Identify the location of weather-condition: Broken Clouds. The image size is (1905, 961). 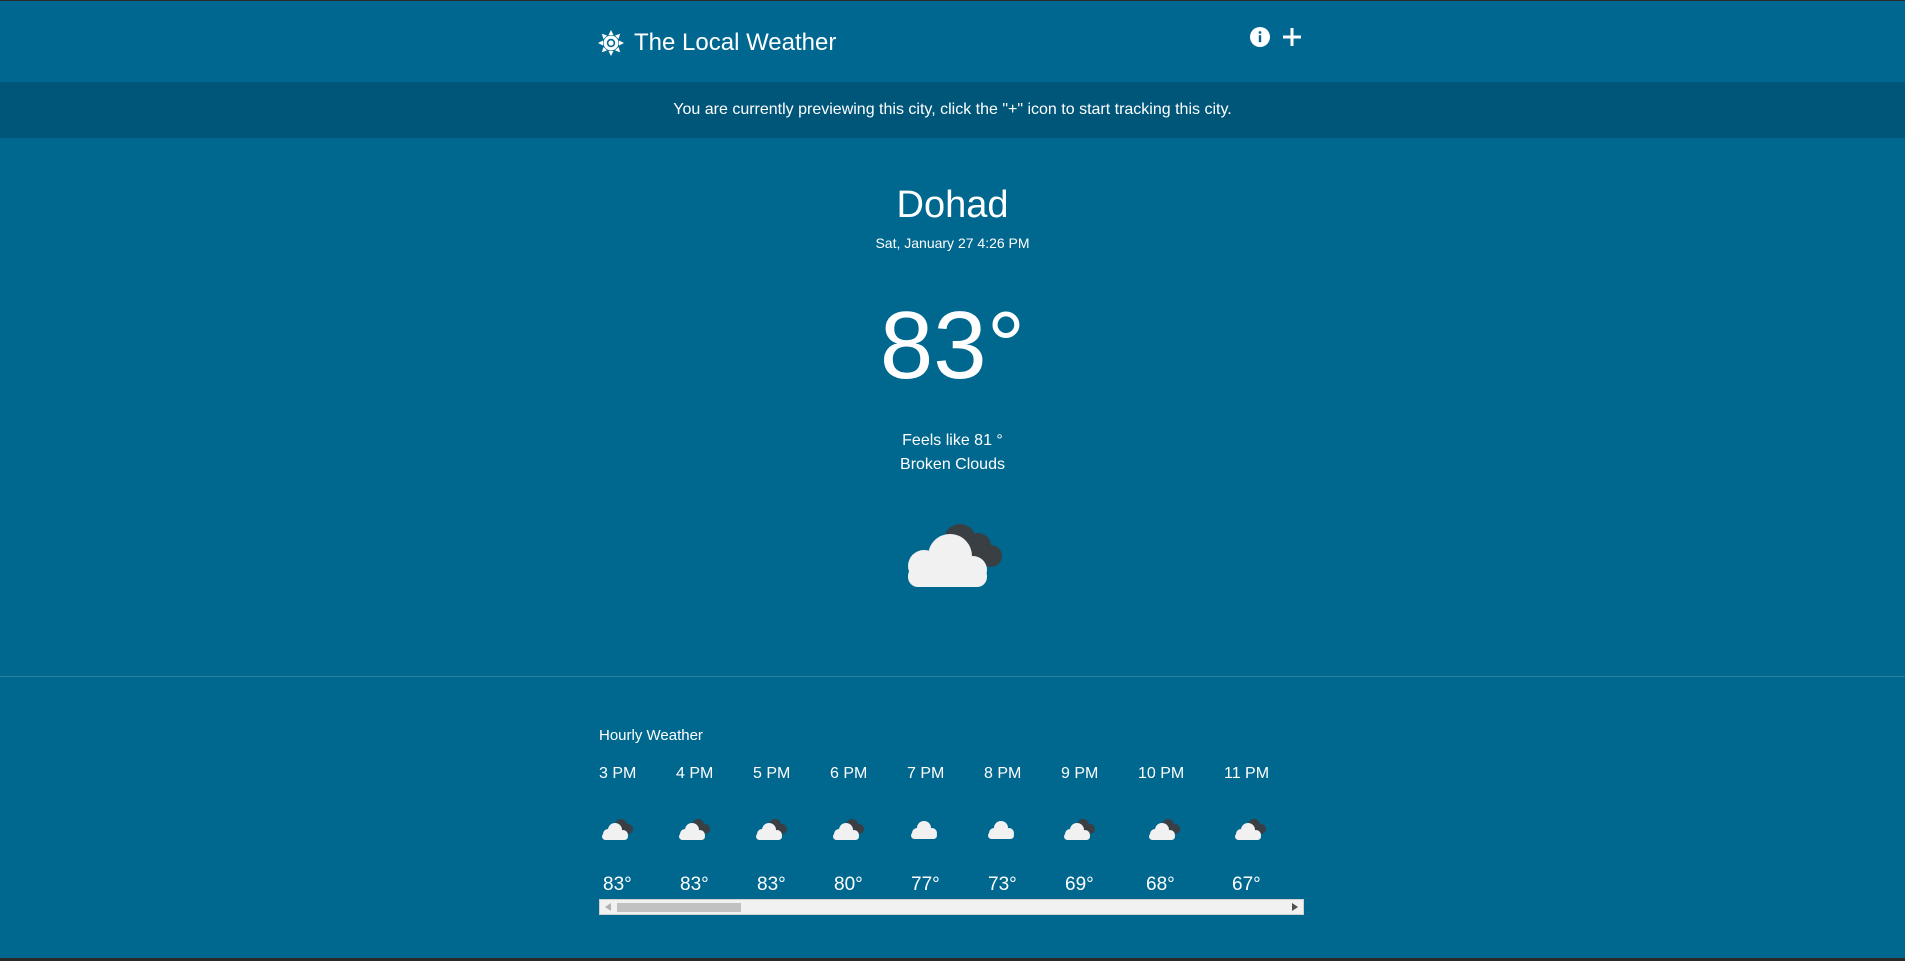
(952, 464).